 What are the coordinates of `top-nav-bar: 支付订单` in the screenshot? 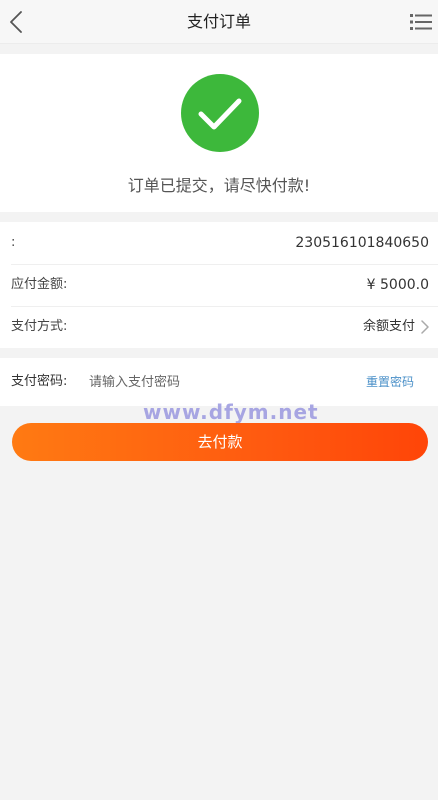 It's located at (219, 22).